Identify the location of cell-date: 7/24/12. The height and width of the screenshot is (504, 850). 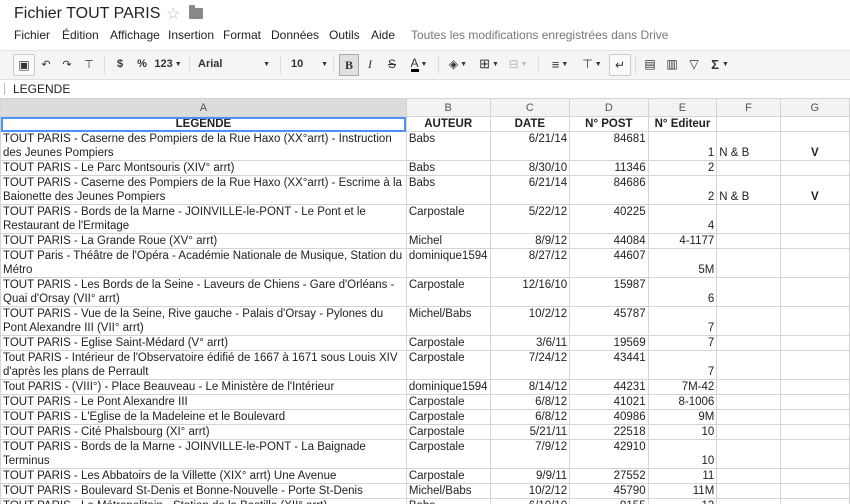
(530, 365).